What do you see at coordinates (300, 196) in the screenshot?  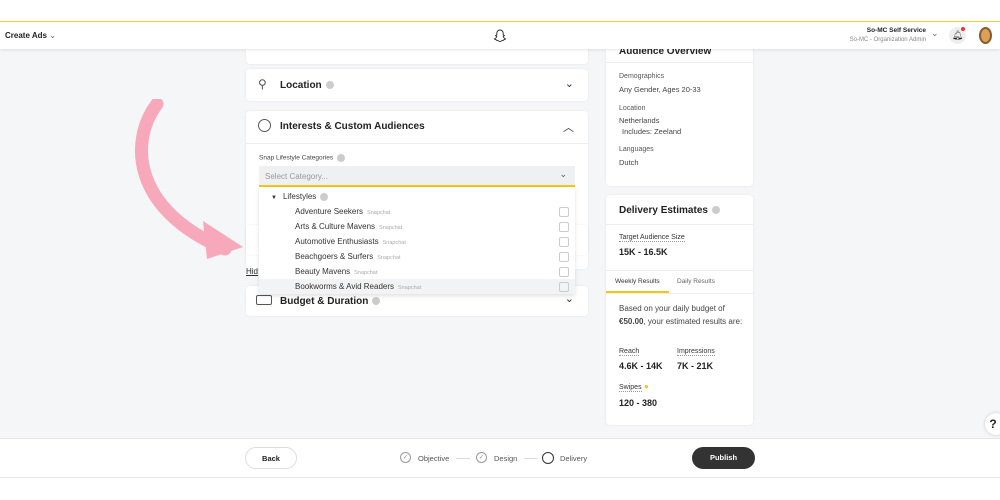 I see `lifestyles-group: ▼ Lifestyles` at bounding box center [300, 196].